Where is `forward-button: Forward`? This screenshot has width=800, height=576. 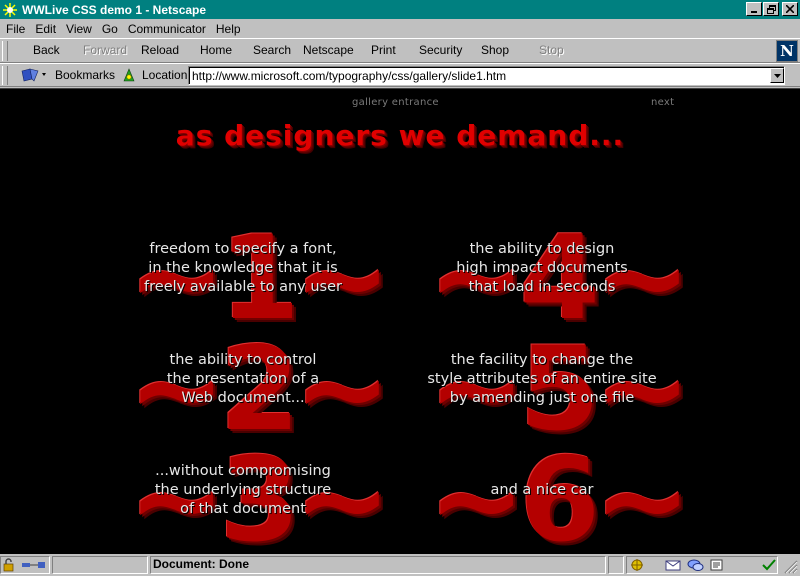 forward-button: Forward is located at coordinates (105, 50).